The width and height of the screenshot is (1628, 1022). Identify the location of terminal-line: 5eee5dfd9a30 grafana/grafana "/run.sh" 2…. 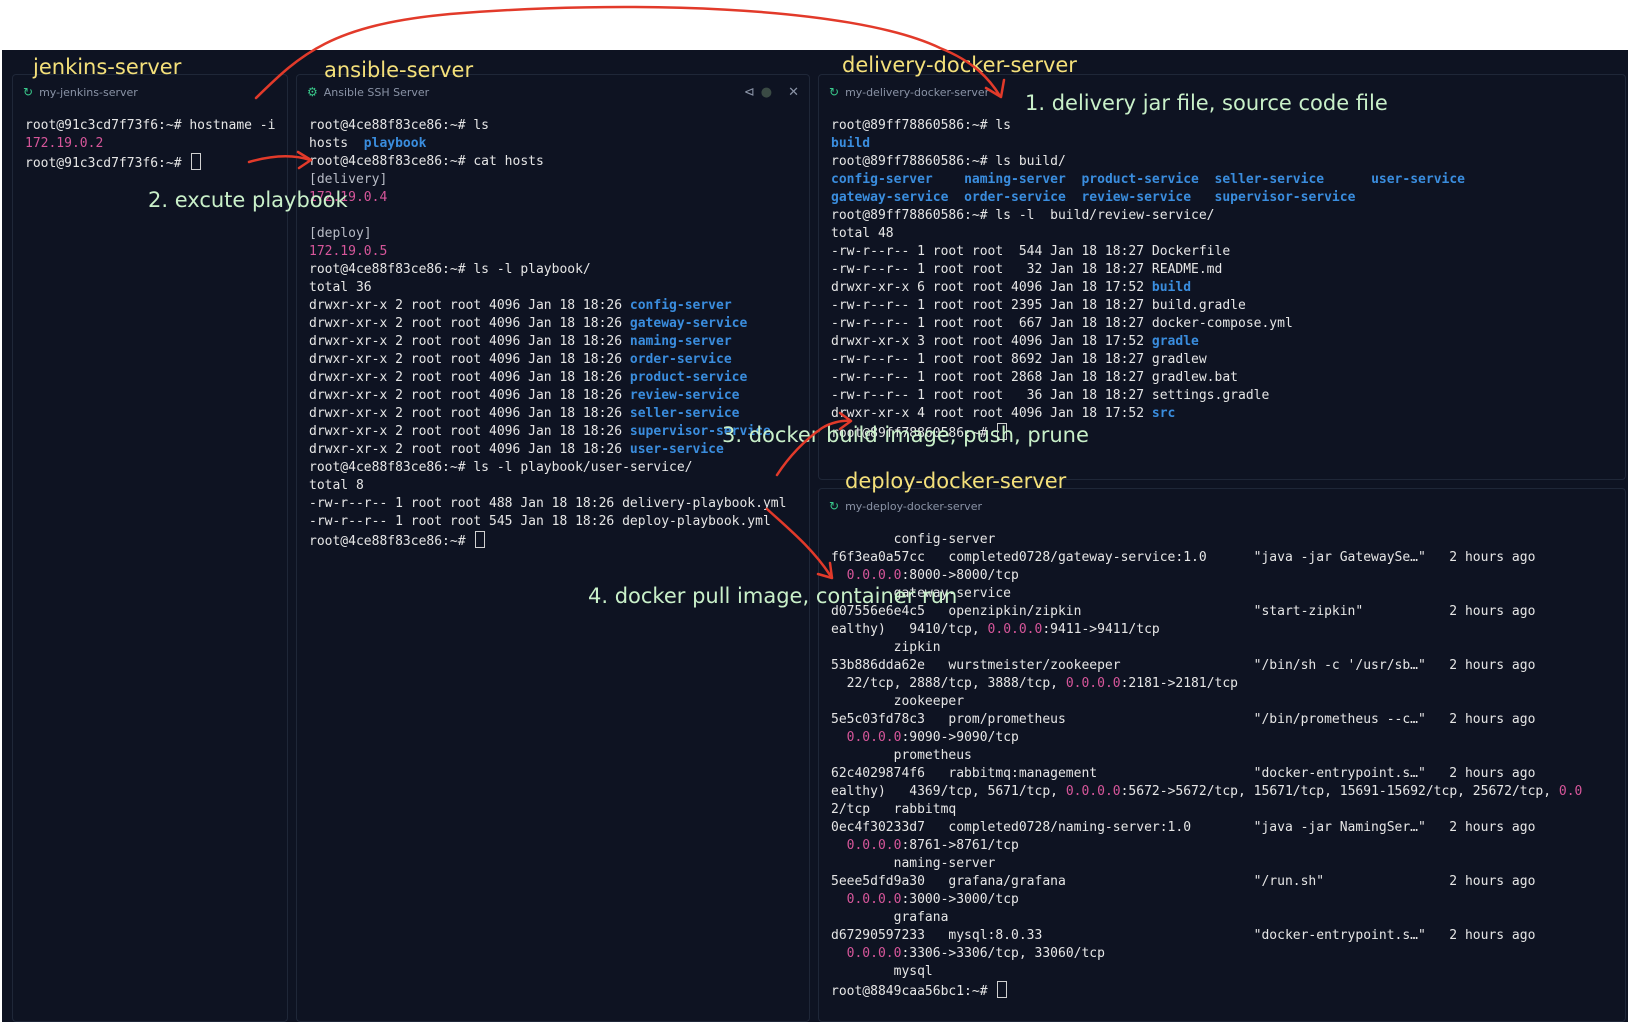
(1228, 882).